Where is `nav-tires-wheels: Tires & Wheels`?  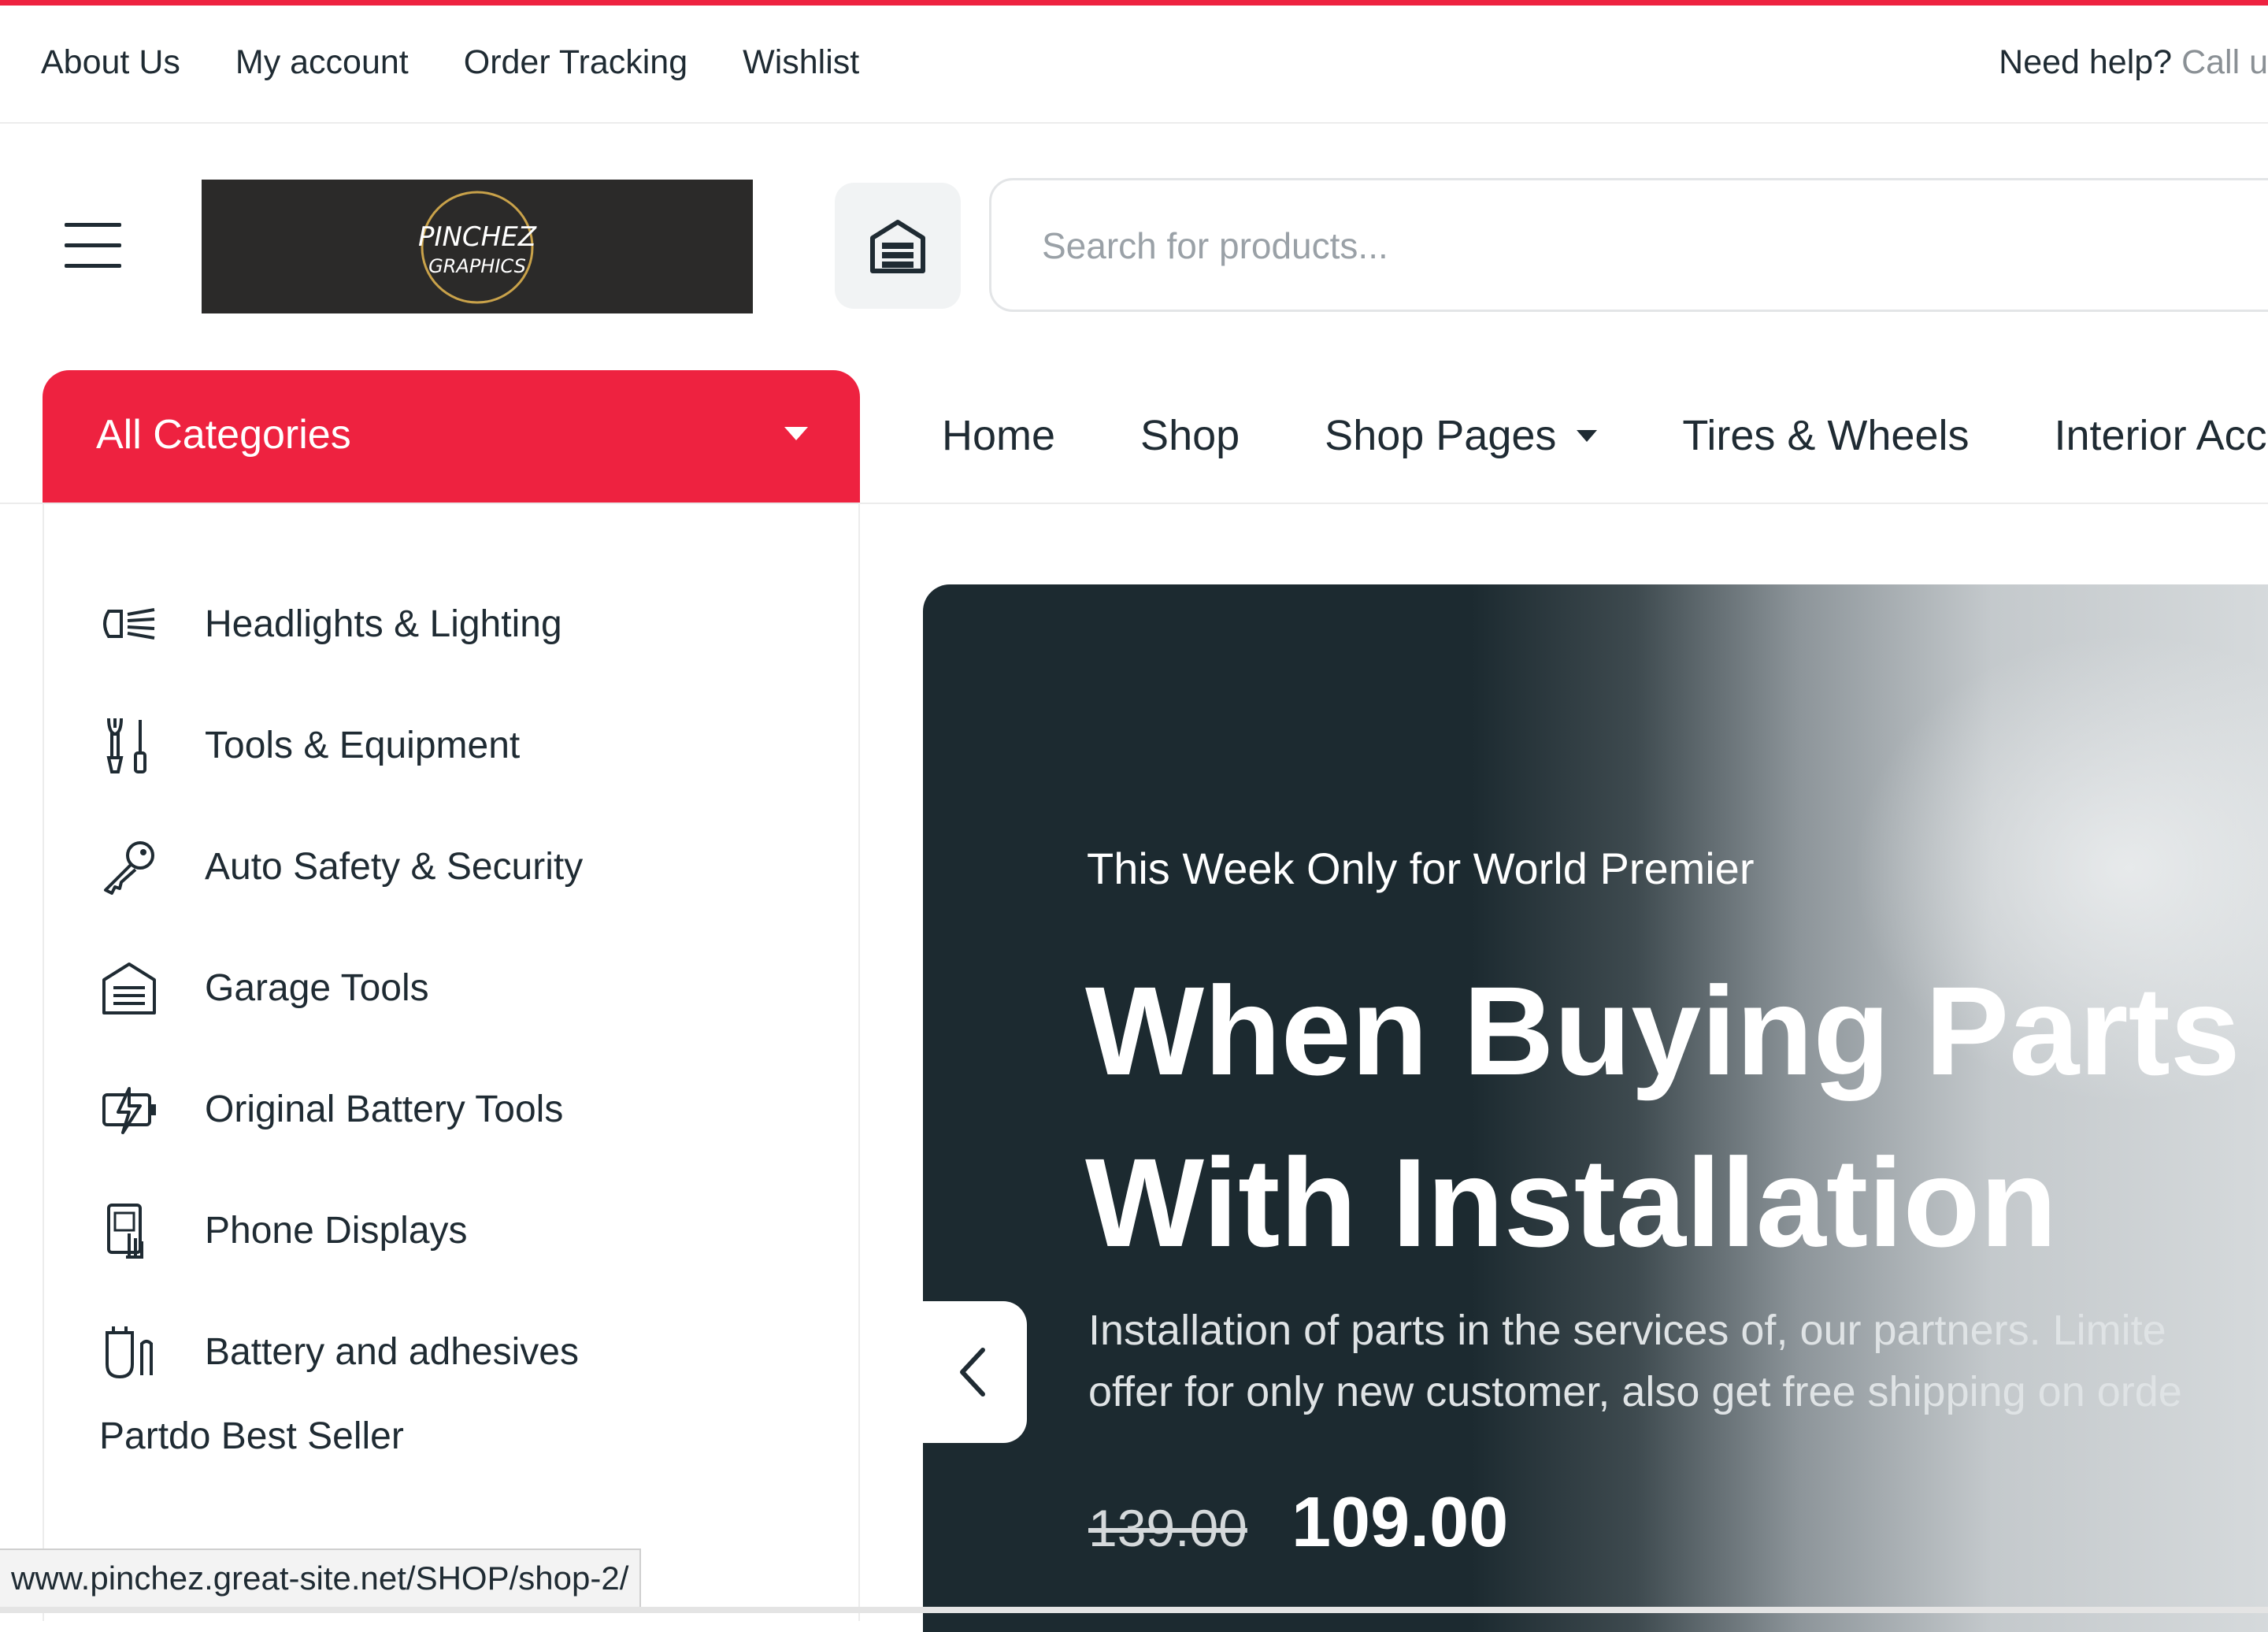
nav-tires-wheels: Tires & Wheels is located at coordinates (1825, 435).